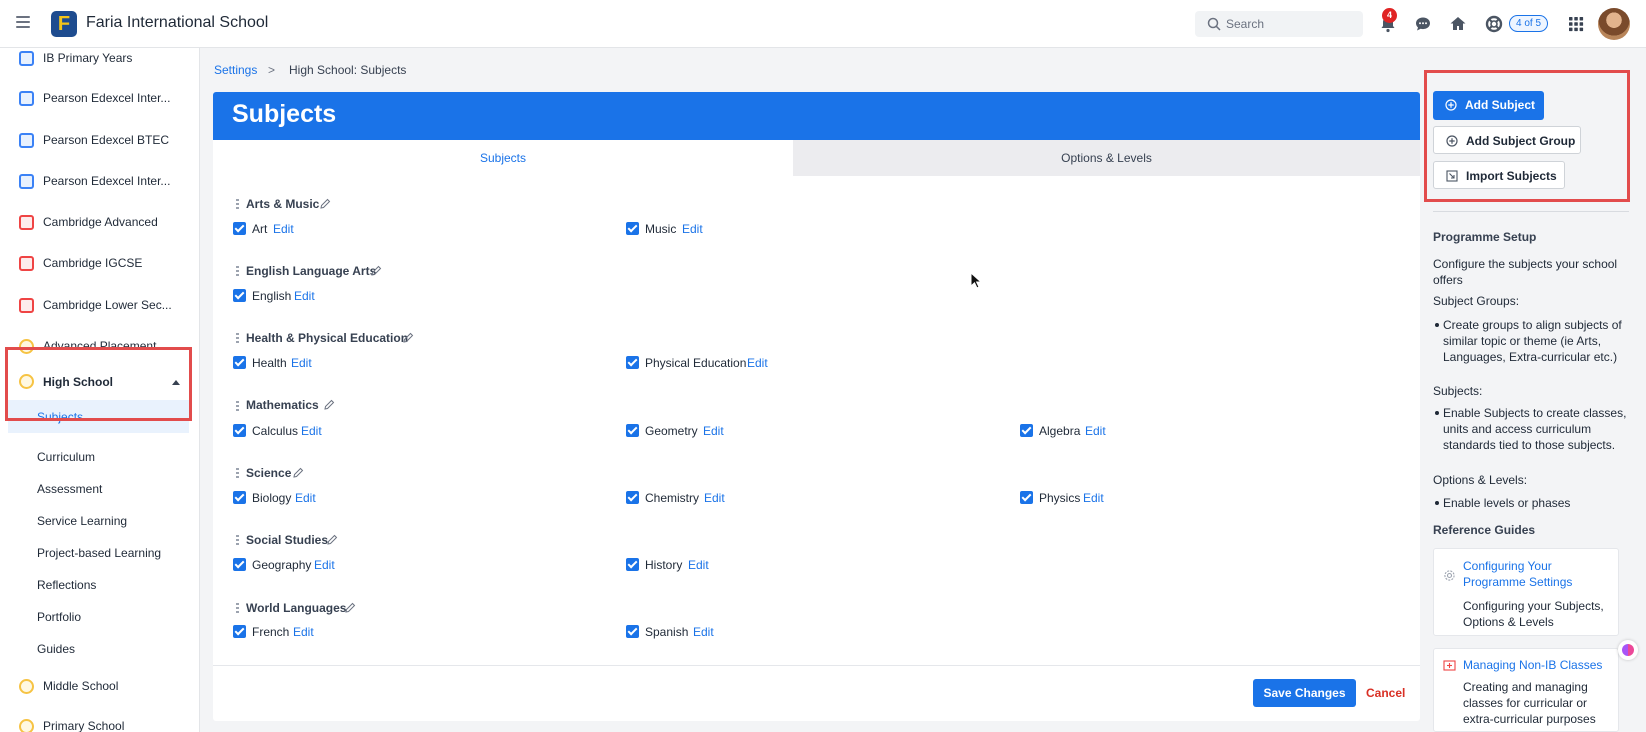 This screenshot has width=1646, height=732. Describe the element at coordinates (1499, 175) in the screenshot. I see `import-subjects-button: Import Subjects` at that location.